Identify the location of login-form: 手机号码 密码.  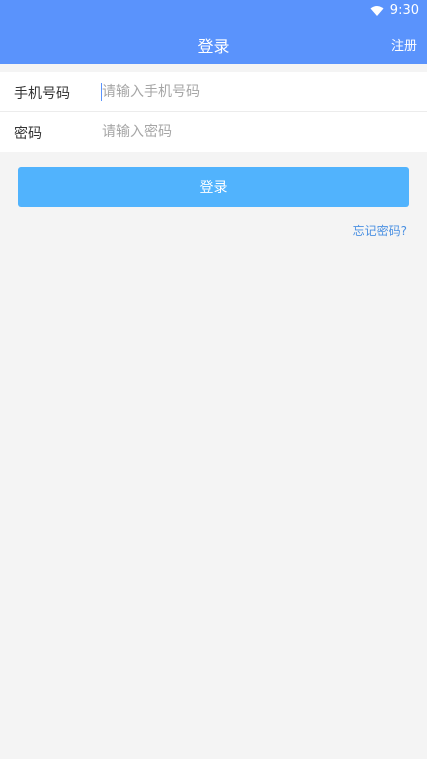
(213, 112).